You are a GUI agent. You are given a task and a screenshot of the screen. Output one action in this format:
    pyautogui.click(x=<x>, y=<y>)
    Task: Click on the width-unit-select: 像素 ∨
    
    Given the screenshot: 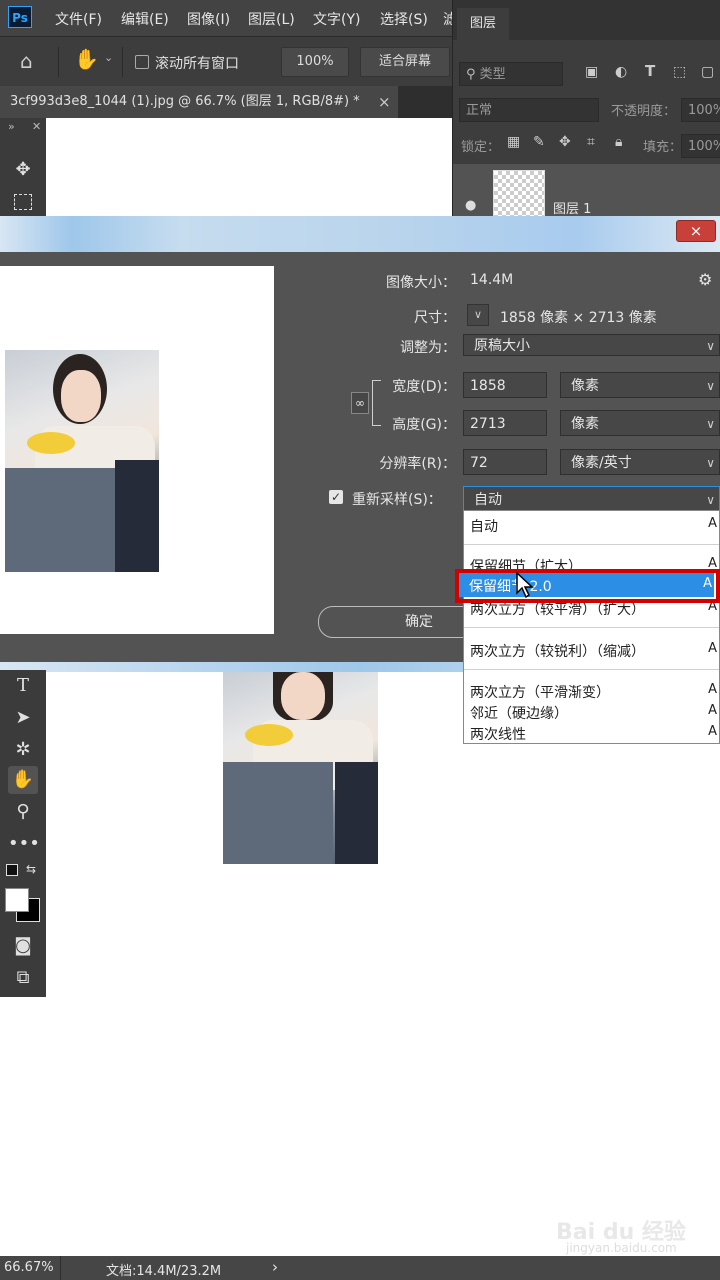 What is the action you would take?
    pyautogui.click(x=640, y=385)
    